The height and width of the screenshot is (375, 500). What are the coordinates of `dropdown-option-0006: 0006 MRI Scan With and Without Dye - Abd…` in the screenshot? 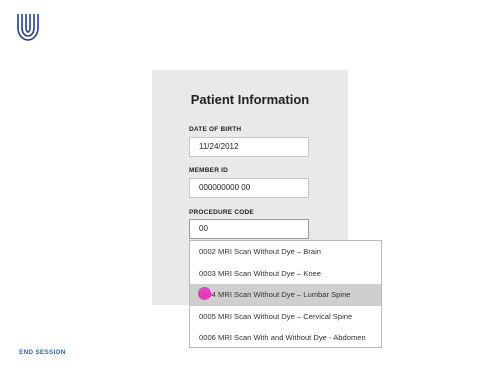 It's located at (285, 338).